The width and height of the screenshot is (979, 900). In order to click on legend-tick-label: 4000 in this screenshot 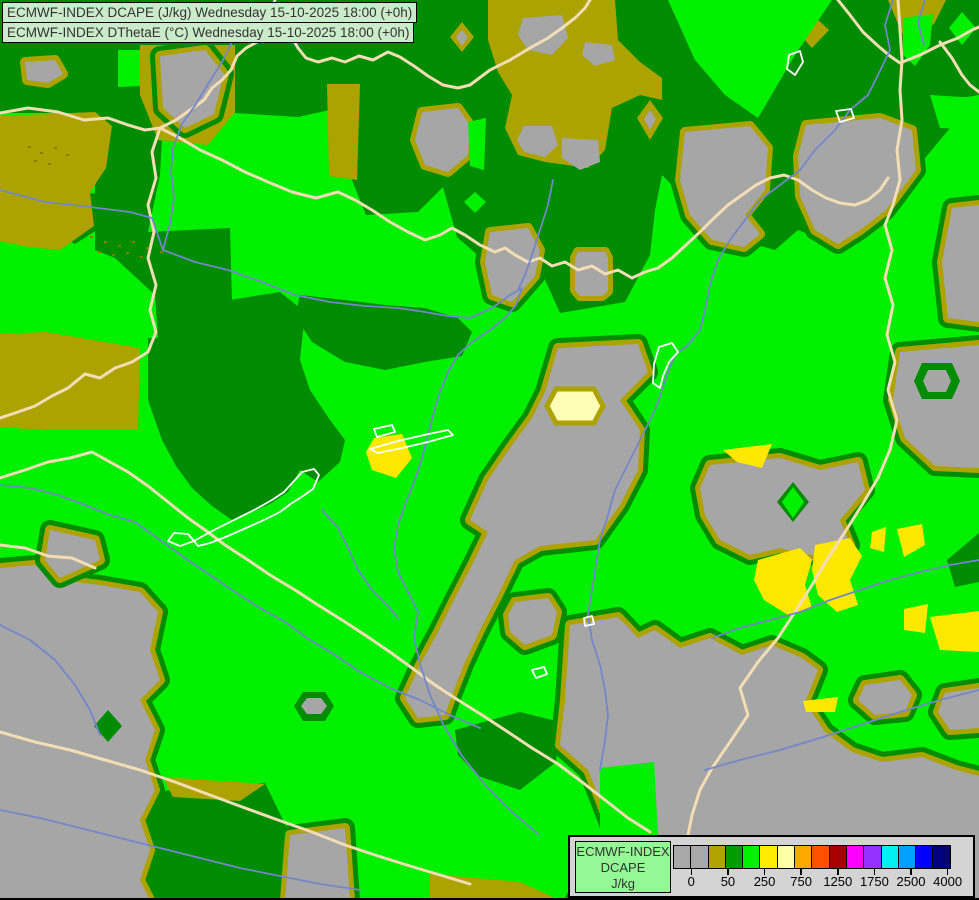, I will do `click(948, 881)`.